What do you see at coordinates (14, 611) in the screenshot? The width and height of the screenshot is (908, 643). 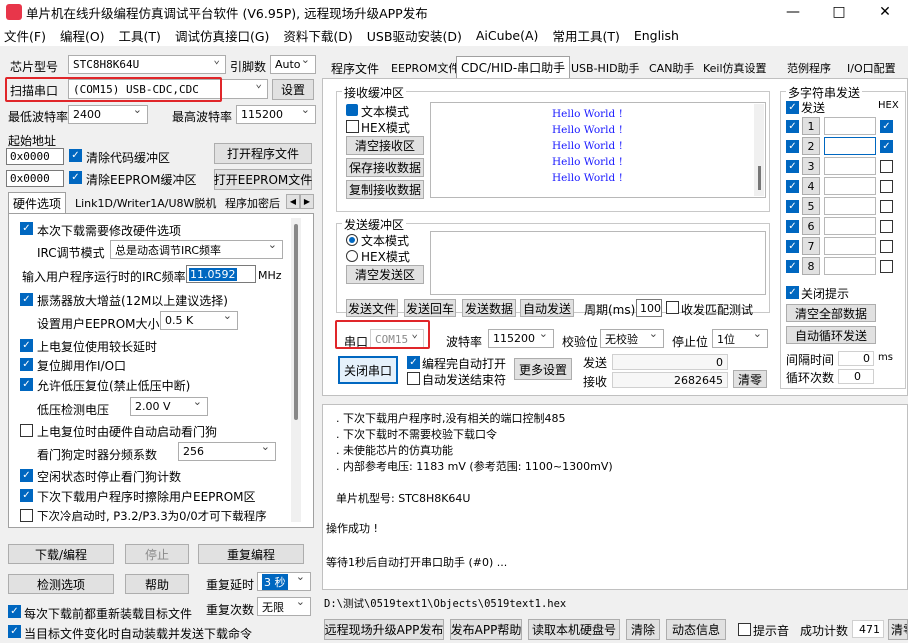 I see `reload-before-checkbox: ✓` at bounding box center [14, 611].